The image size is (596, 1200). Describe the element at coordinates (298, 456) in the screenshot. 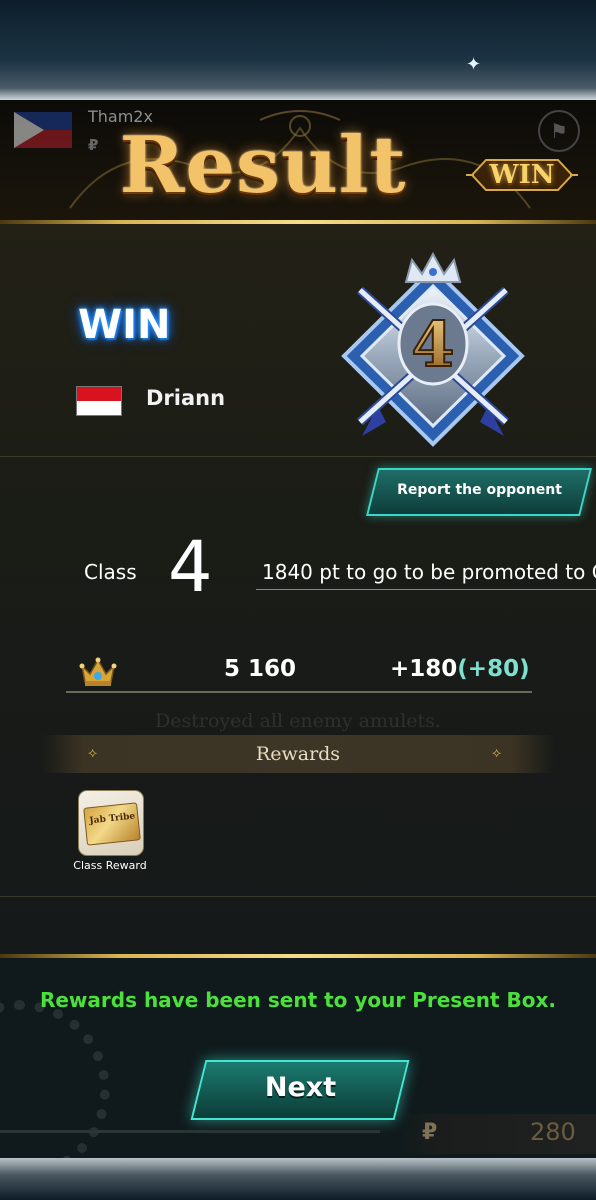

I see `section-divider` at that location.